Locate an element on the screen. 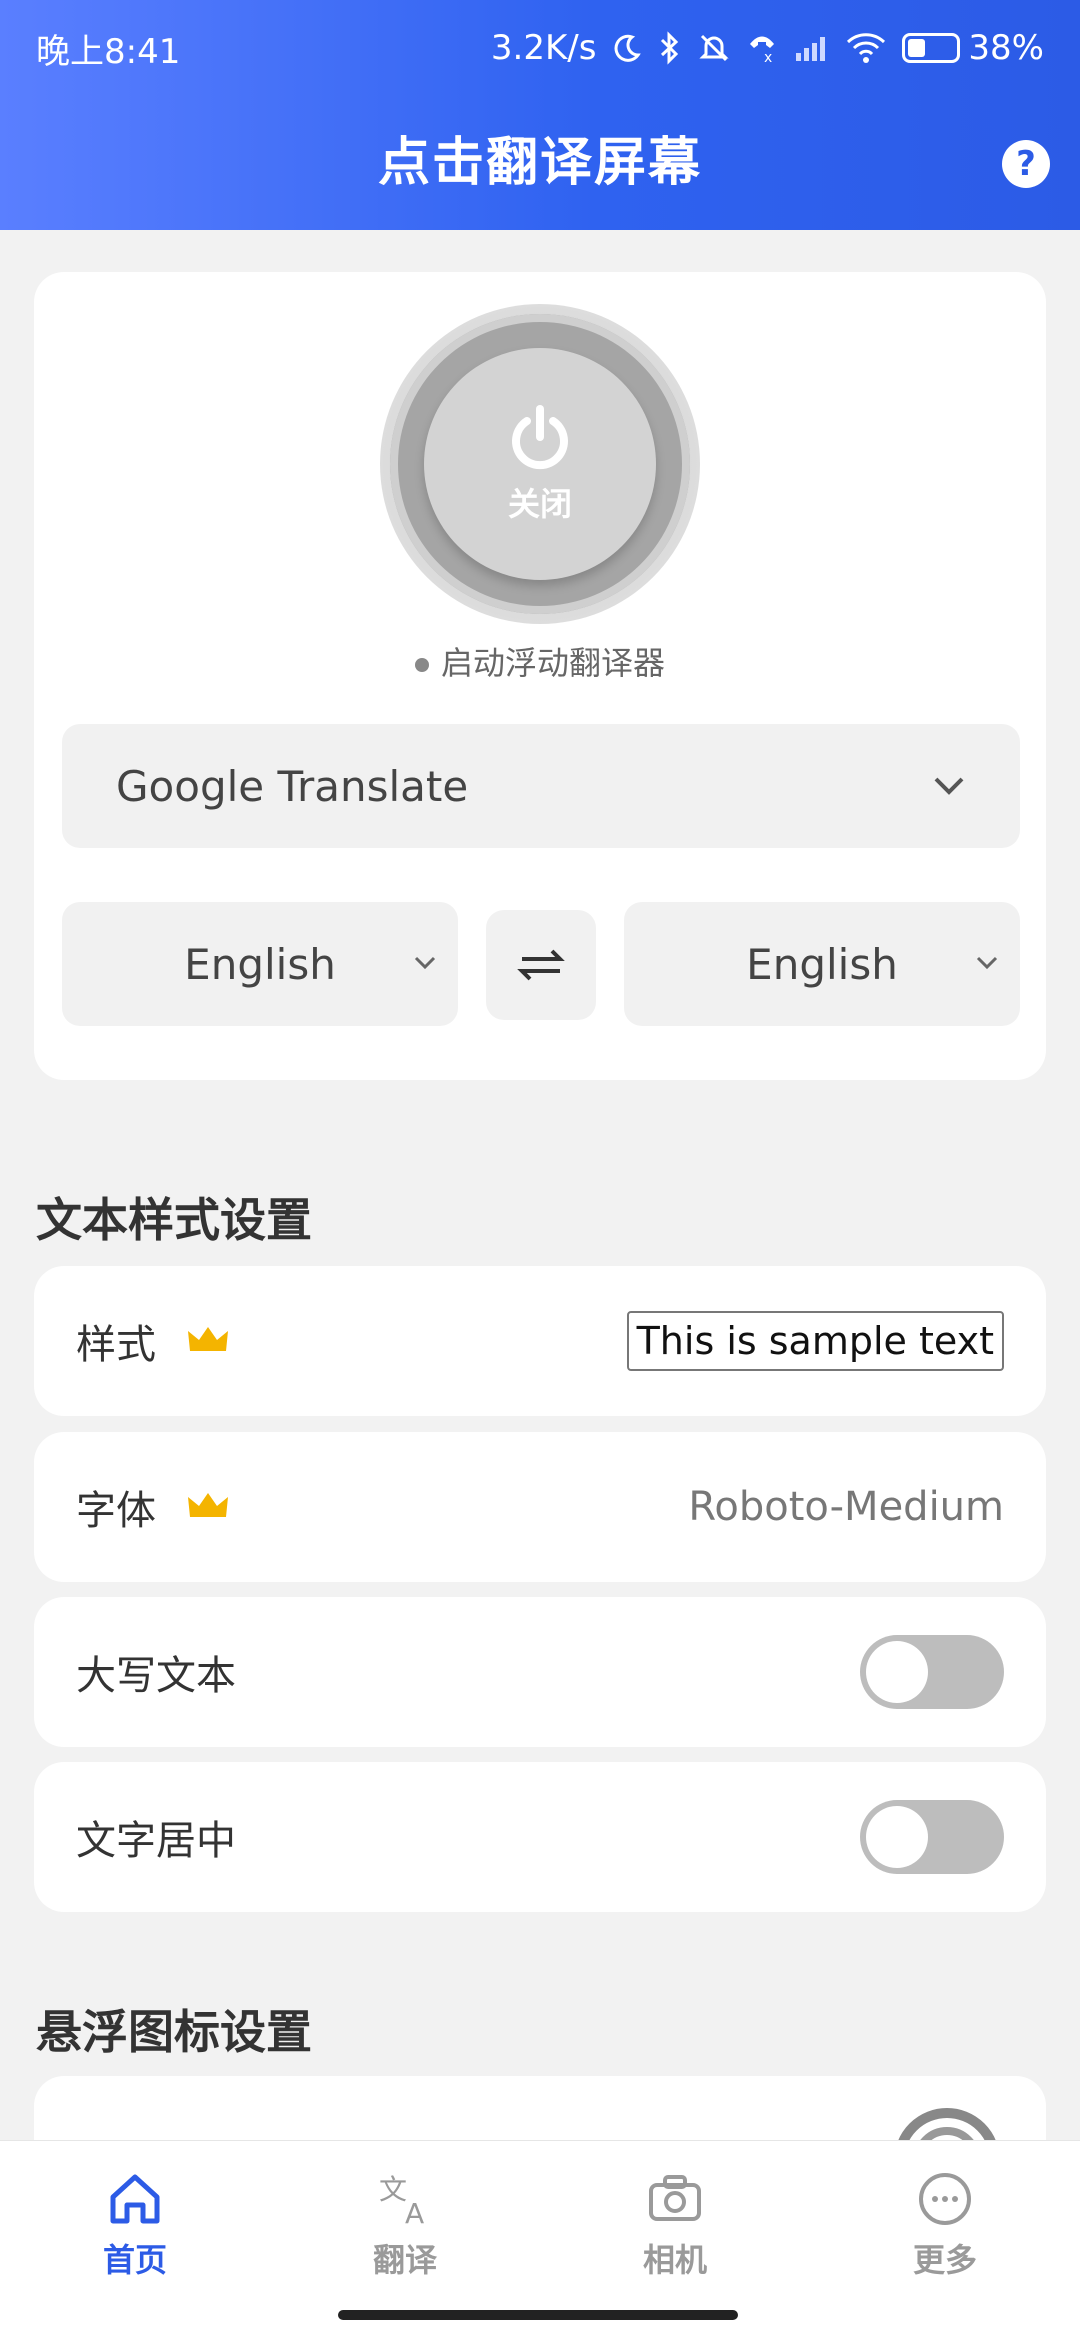 This screenshot has width=1080, height=2340. status-bar: 晚上8:41 3.2K/s x 38% is located at coordinates (540, 48).